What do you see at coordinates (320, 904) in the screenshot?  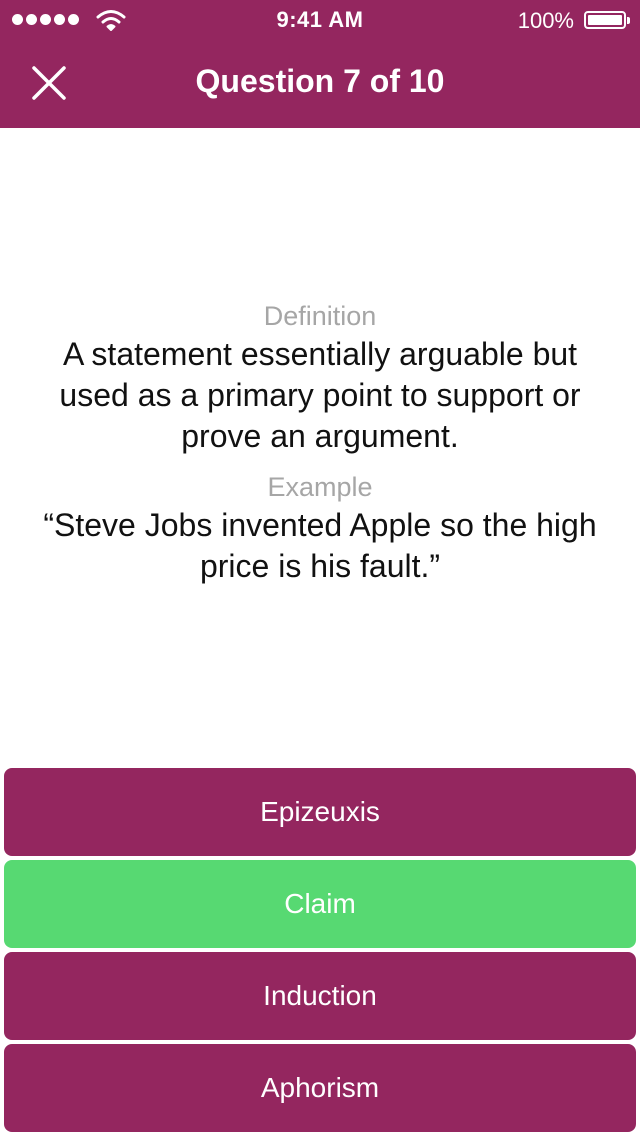 I see `answer-button-claim: Claim` at bounding box center [320, 904].